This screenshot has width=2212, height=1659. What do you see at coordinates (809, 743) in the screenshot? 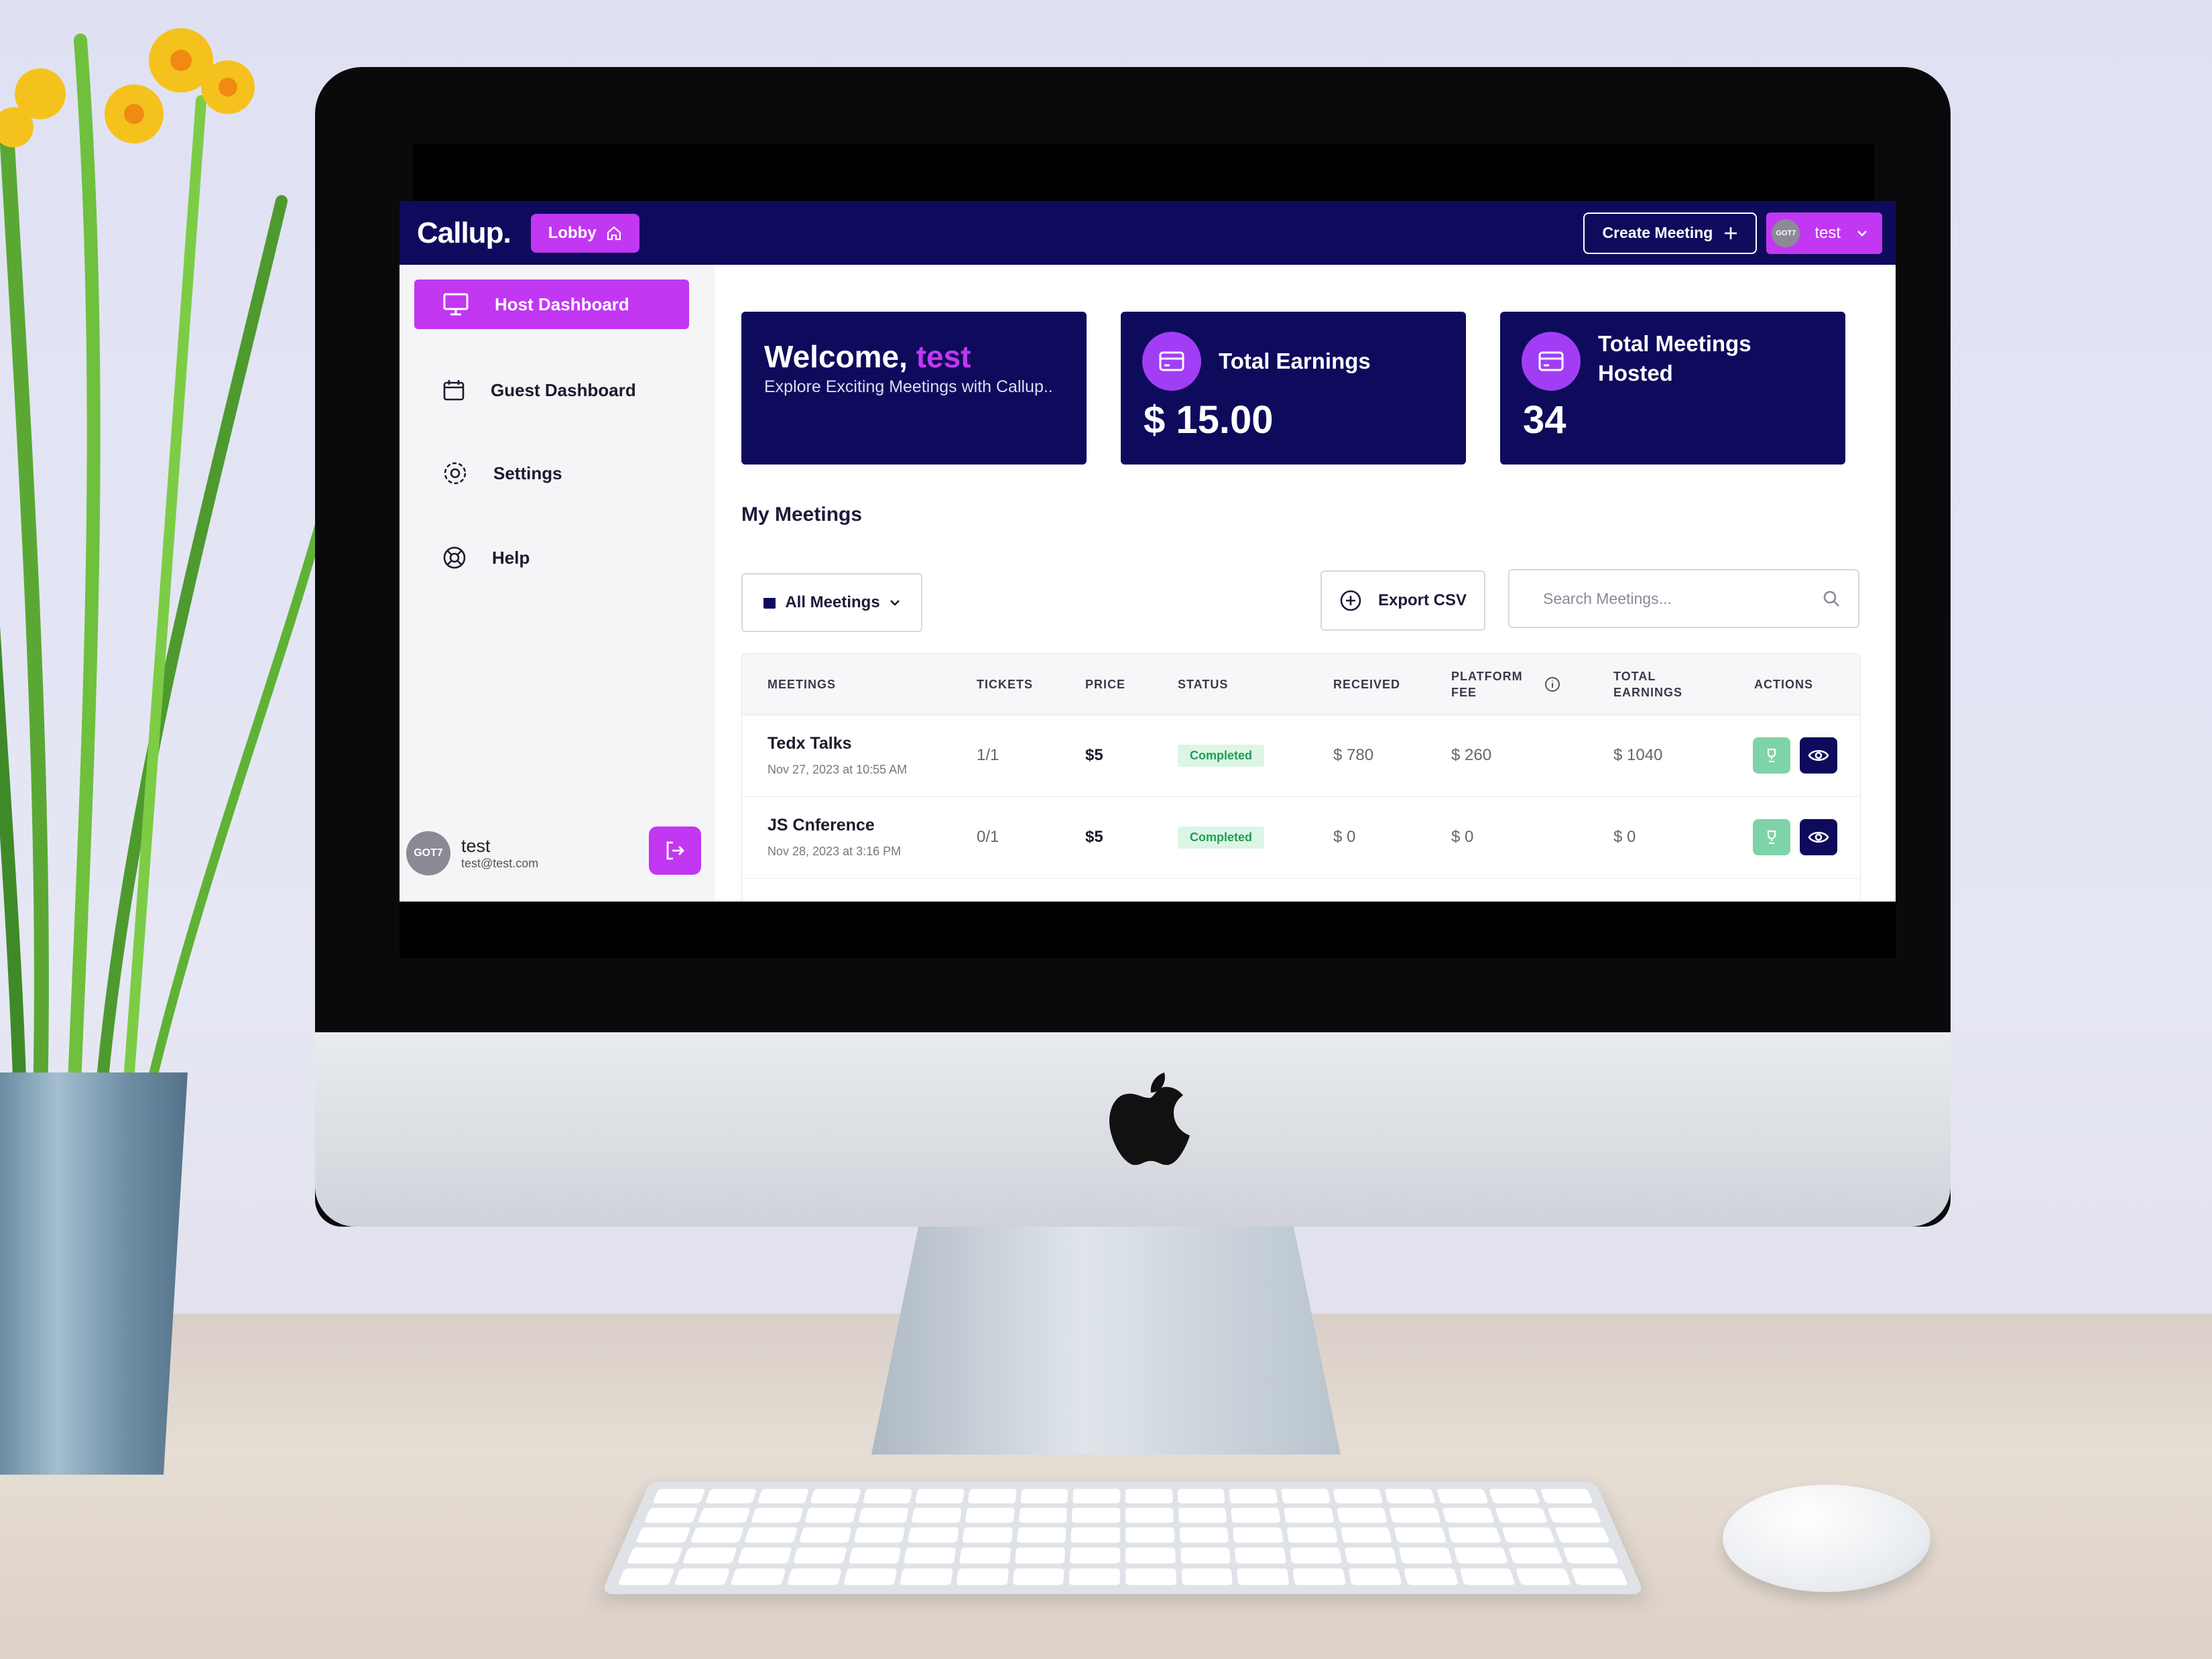
I see `meeting-title: Tedx Talks` at bounding box center [809, 743].